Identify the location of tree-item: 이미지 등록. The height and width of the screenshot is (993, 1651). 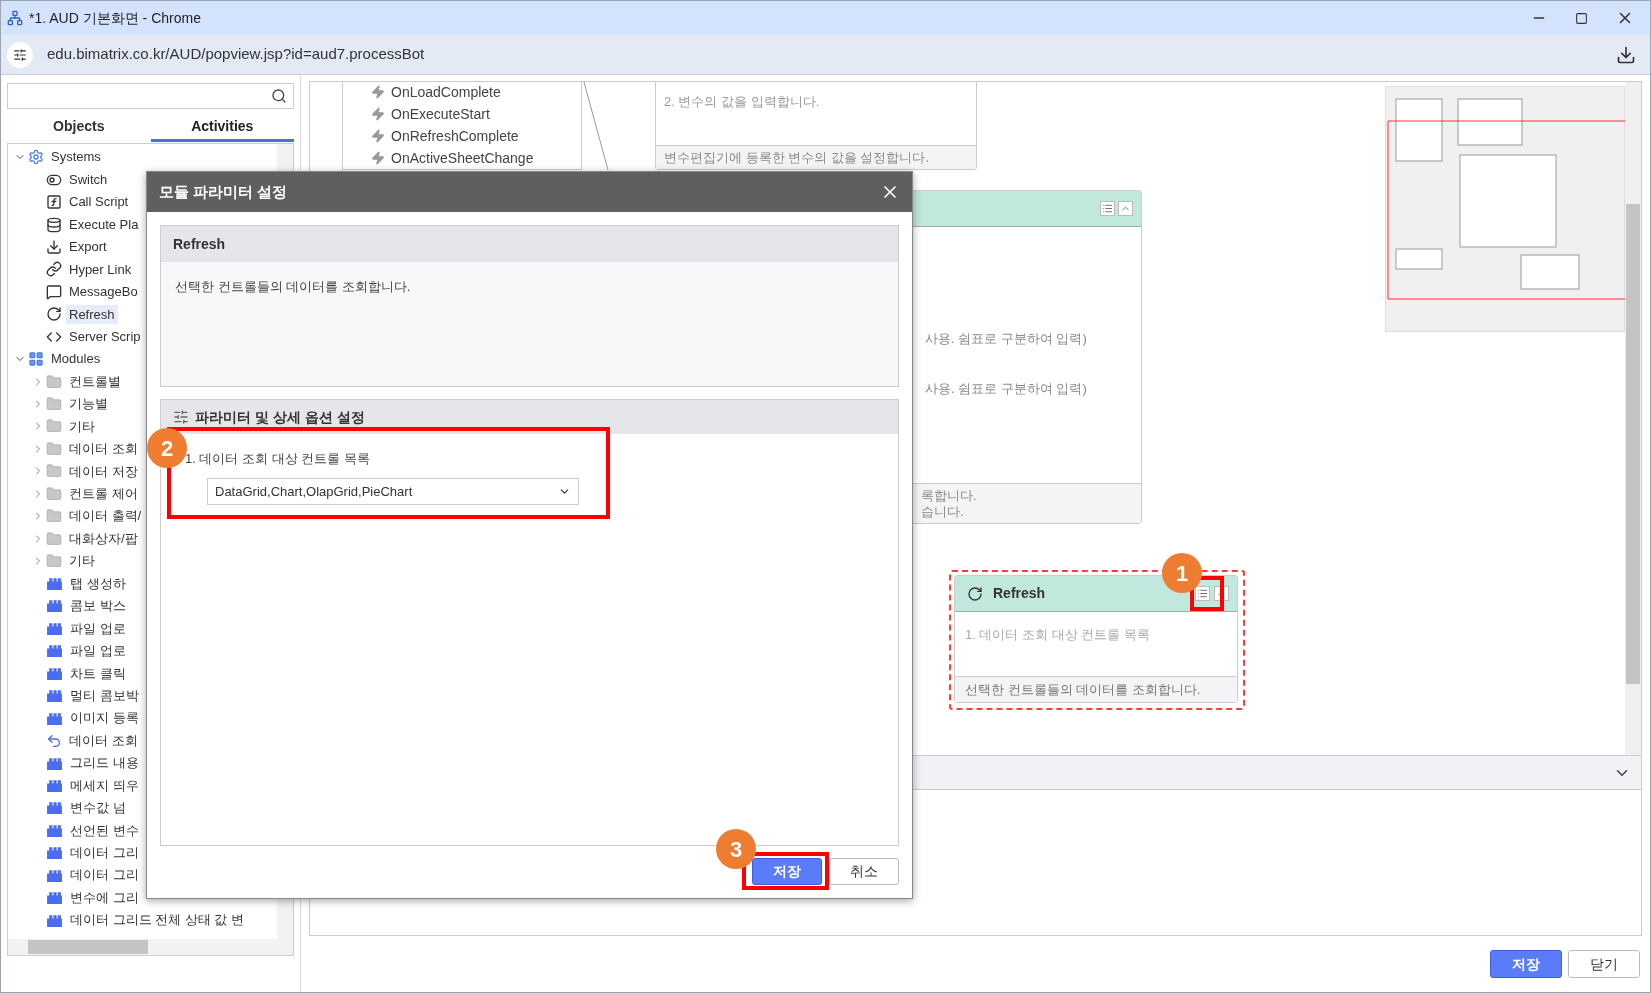
(104, 718).